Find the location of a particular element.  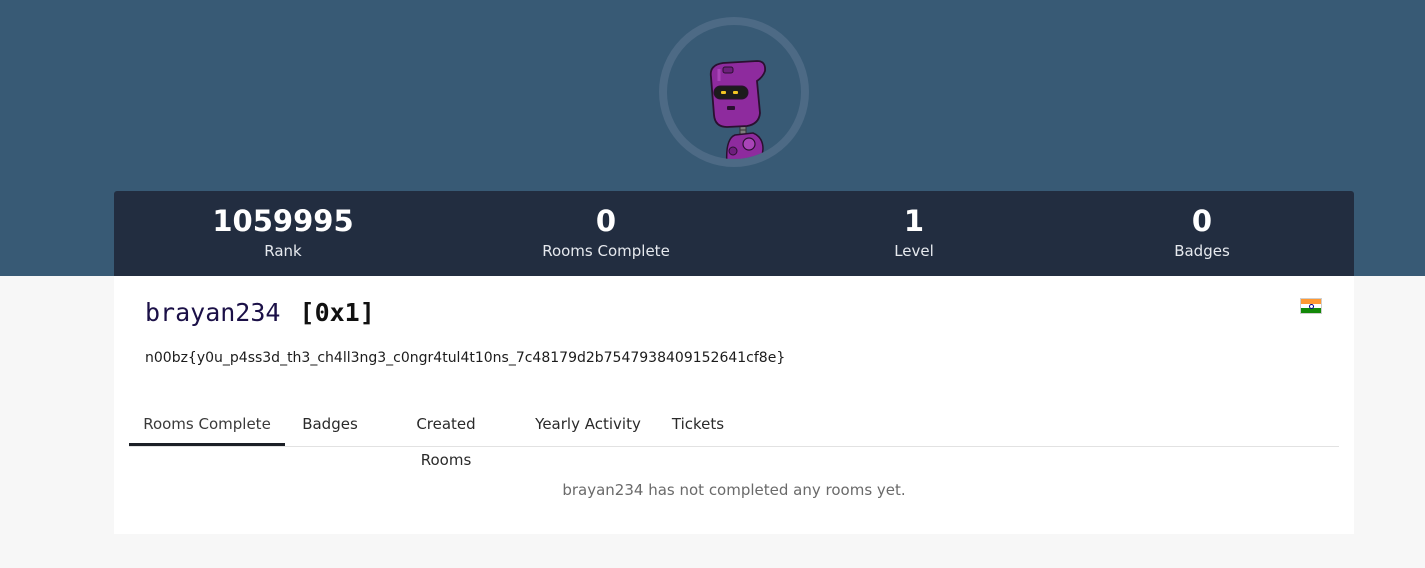

stat-level-label: Level is located at coordinates (914, 251).